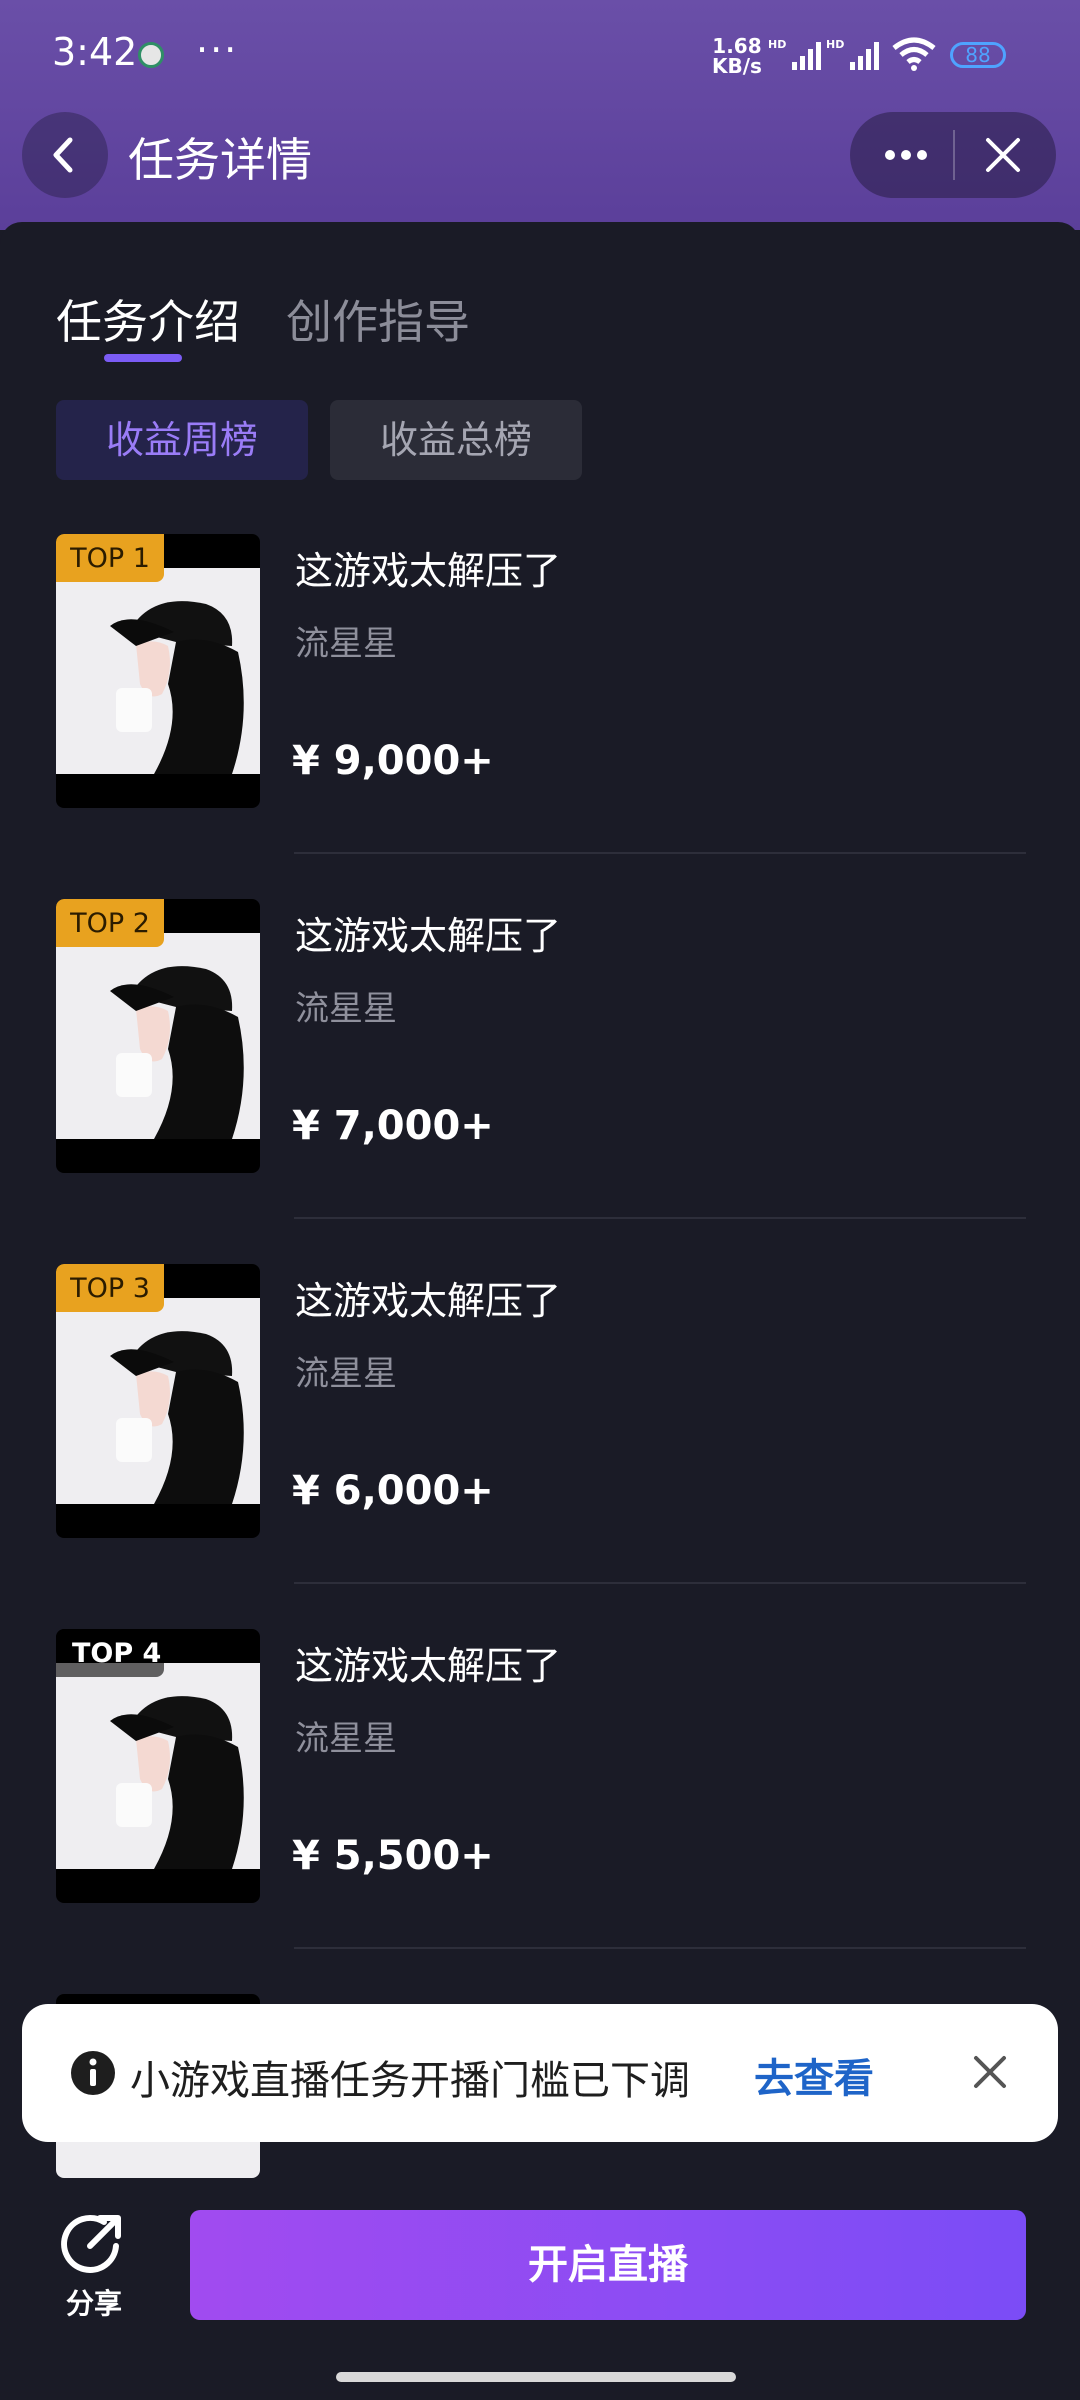 This screenshot has height=2400, width=1080. What do you see at coordinates (540, 115) in the screenshot?
I see `app-header: 3:42 ··· 1.68 KB/s HD HD 88 任务详情` at bounding box center [540, 115].